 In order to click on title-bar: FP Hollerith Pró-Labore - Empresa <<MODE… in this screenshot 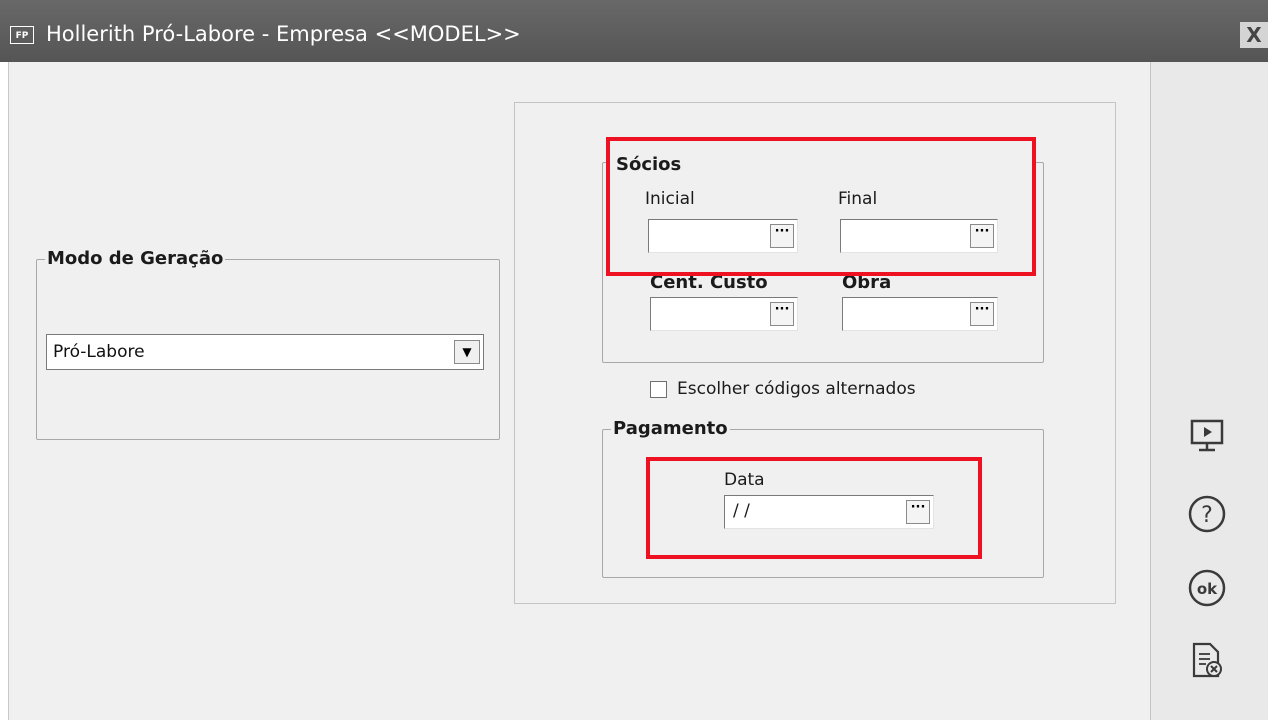, I will do `click(634, 31)`.